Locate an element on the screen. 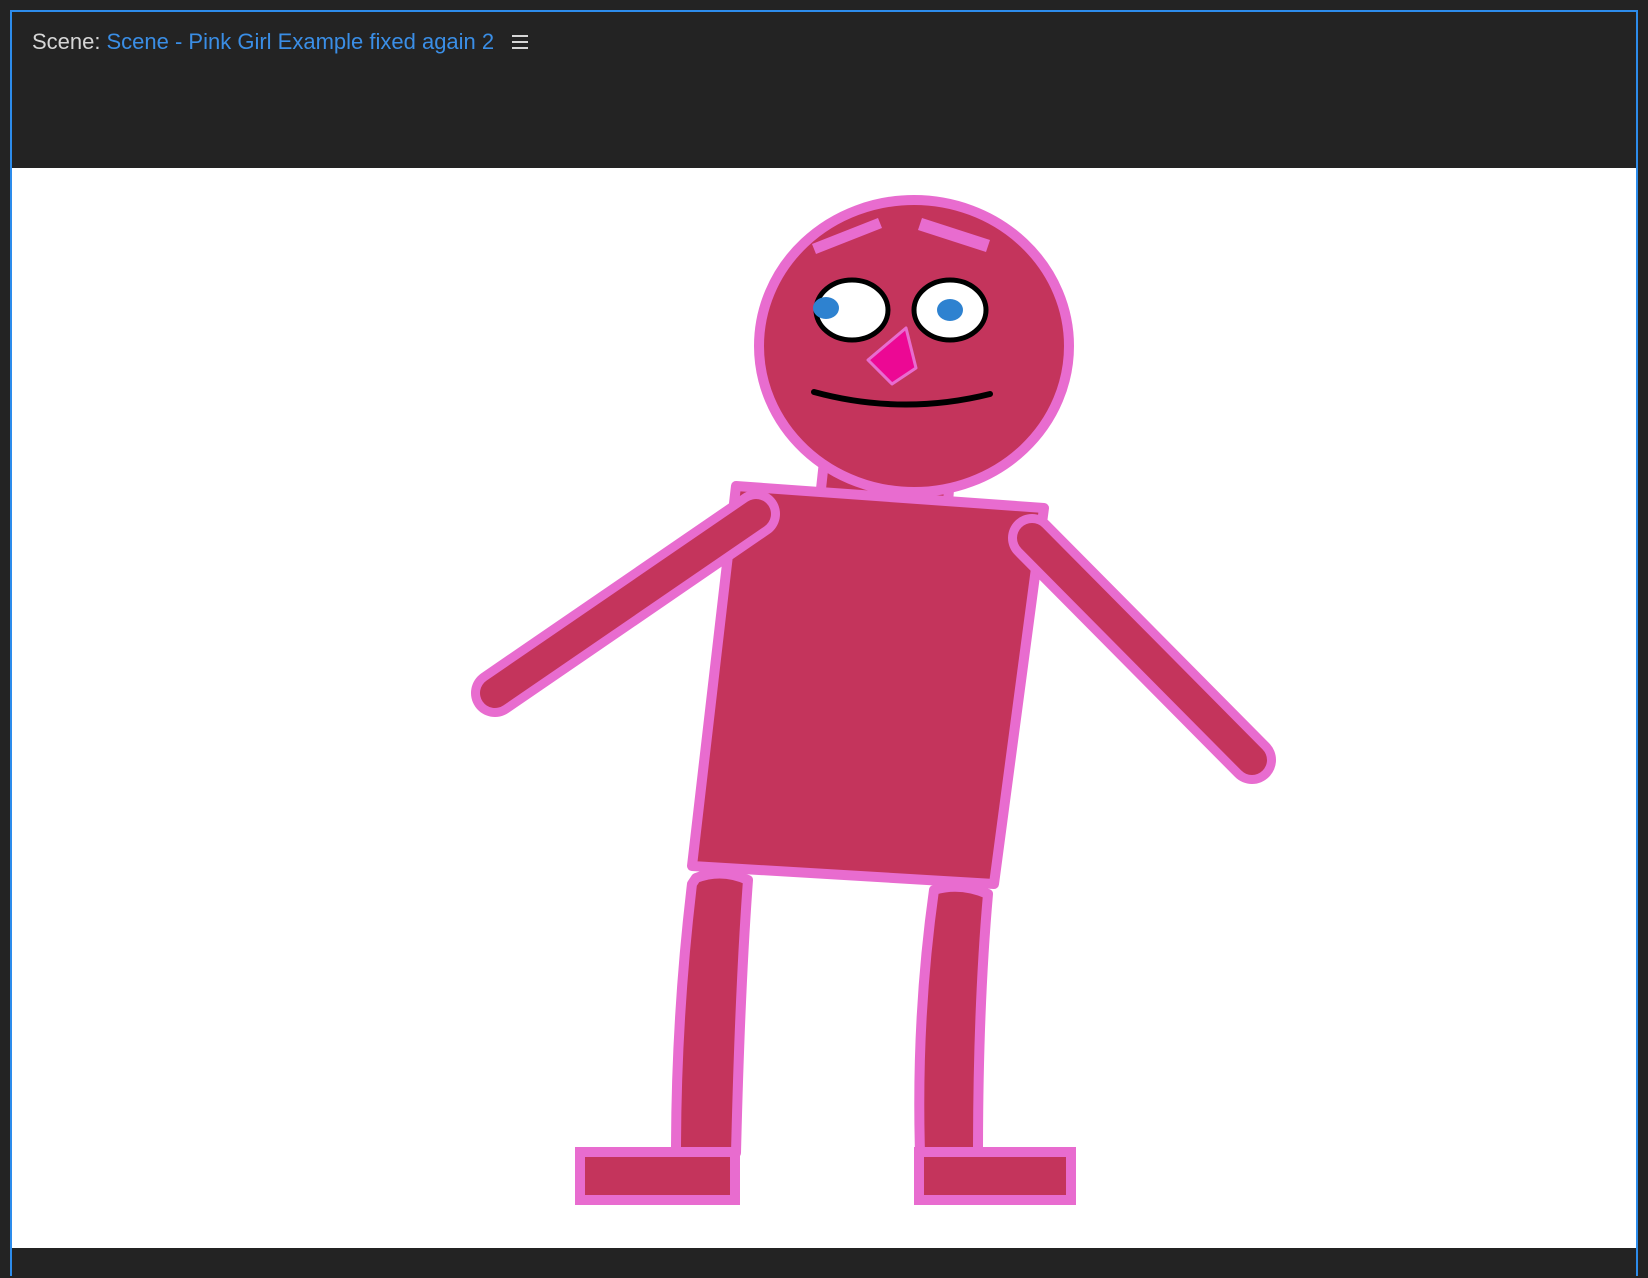 The width and height of the screenshot is (1648, 1278). puppet-left-leg is located at coordinates (712, 1013).